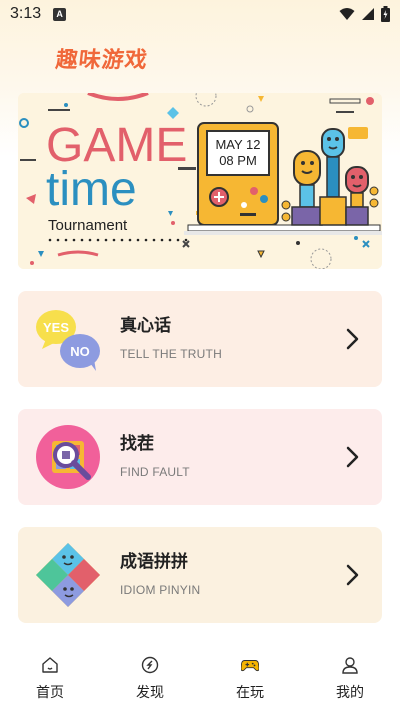 The image size is (400, 711). Describe the element at coordinates (60, 14) in the screenshot. I see `notification-badge-icon: A` at that location.